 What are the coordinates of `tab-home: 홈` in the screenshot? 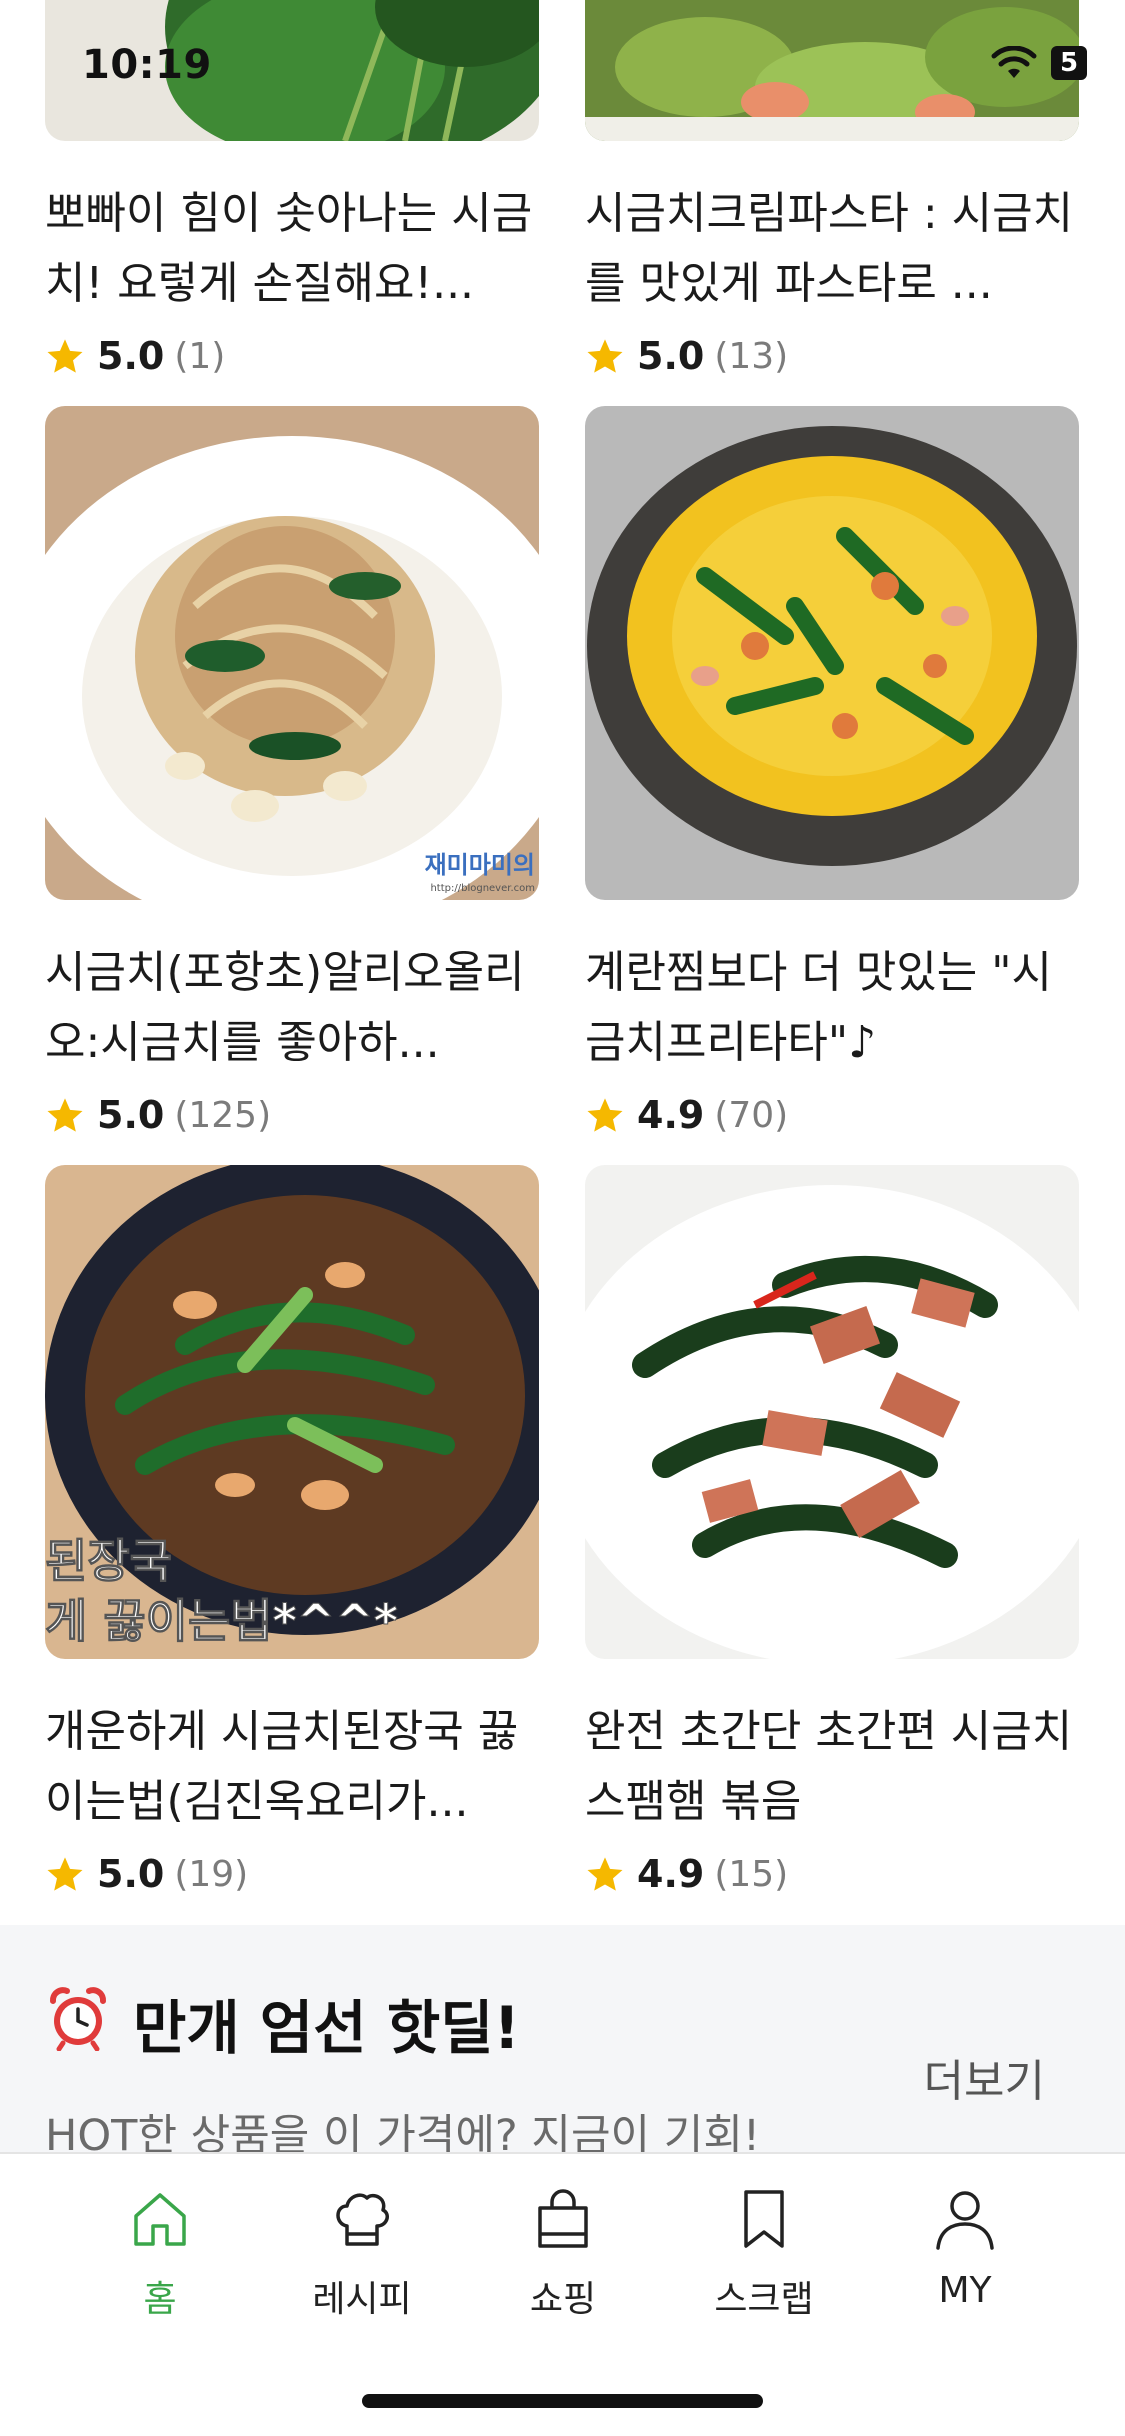 It's located at (160, 2254).